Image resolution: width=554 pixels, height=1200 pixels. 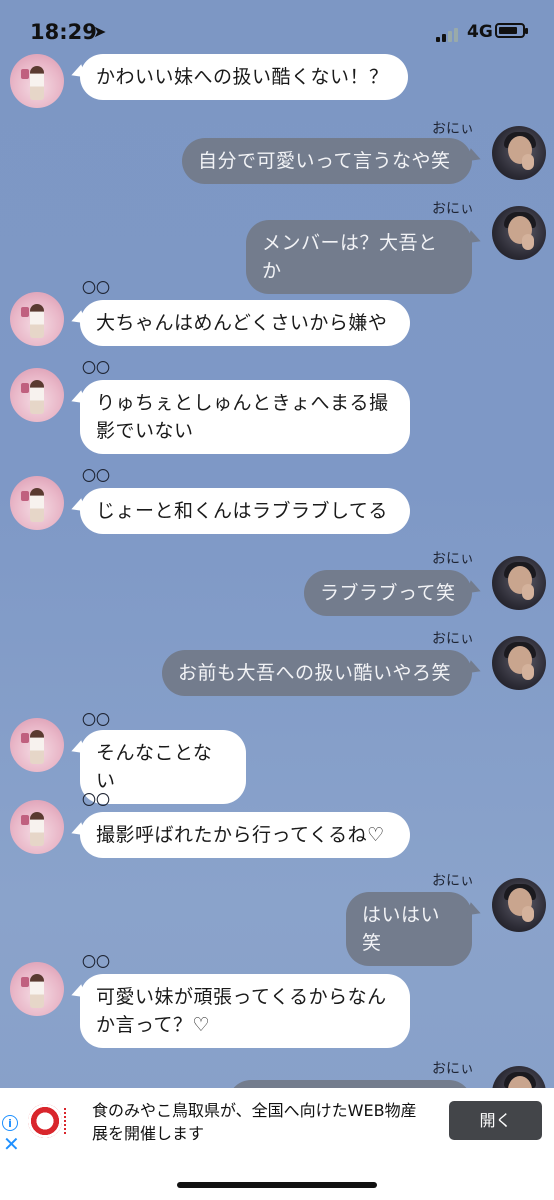 I want to click on message-row: おにぃ メンバーは？大吾とか, so click(x=277, y=246).